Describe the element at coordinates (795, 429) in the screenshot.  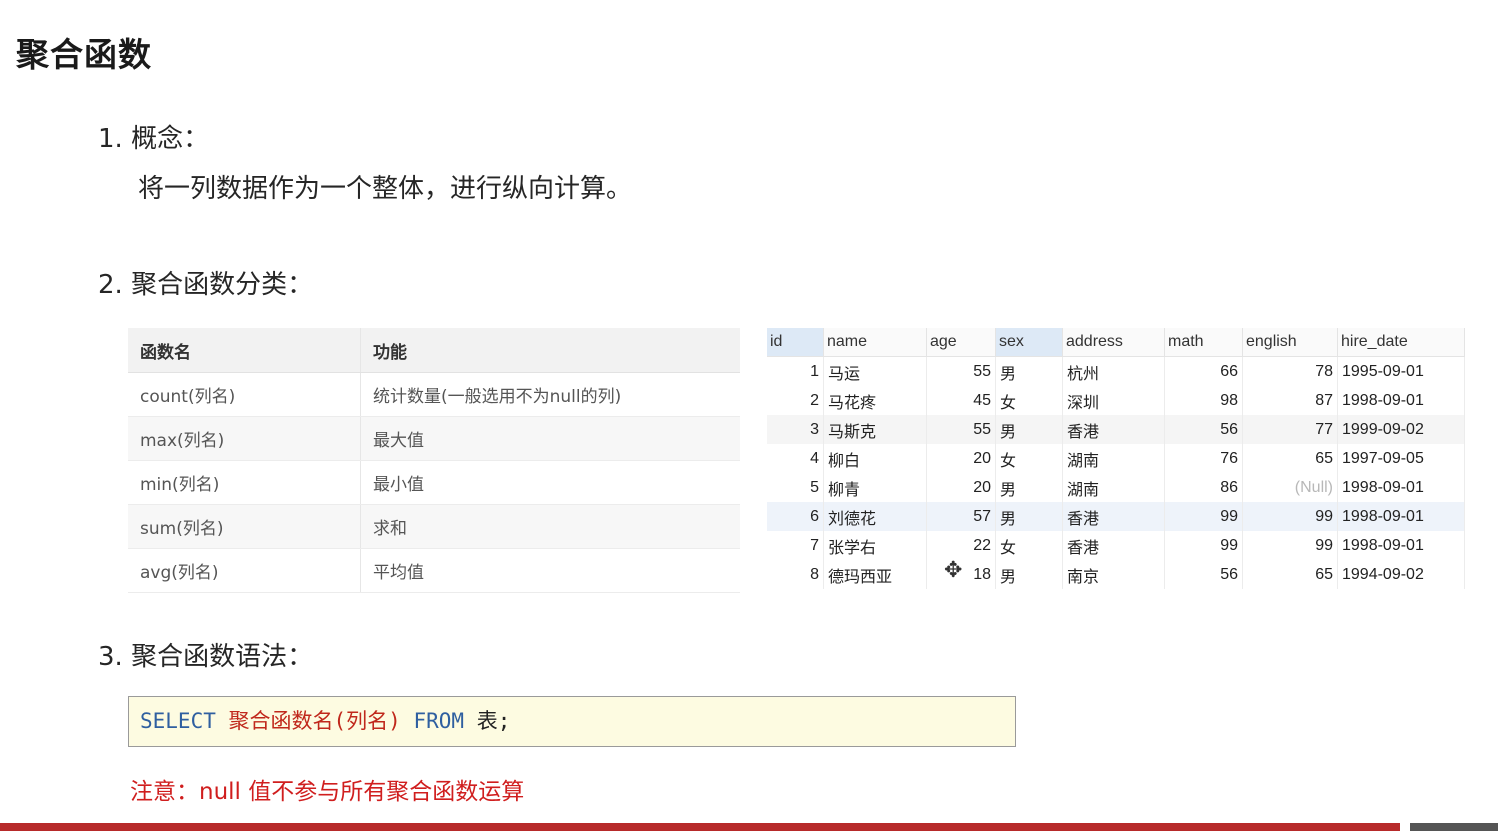
I see `cell-id: 3` at that location.